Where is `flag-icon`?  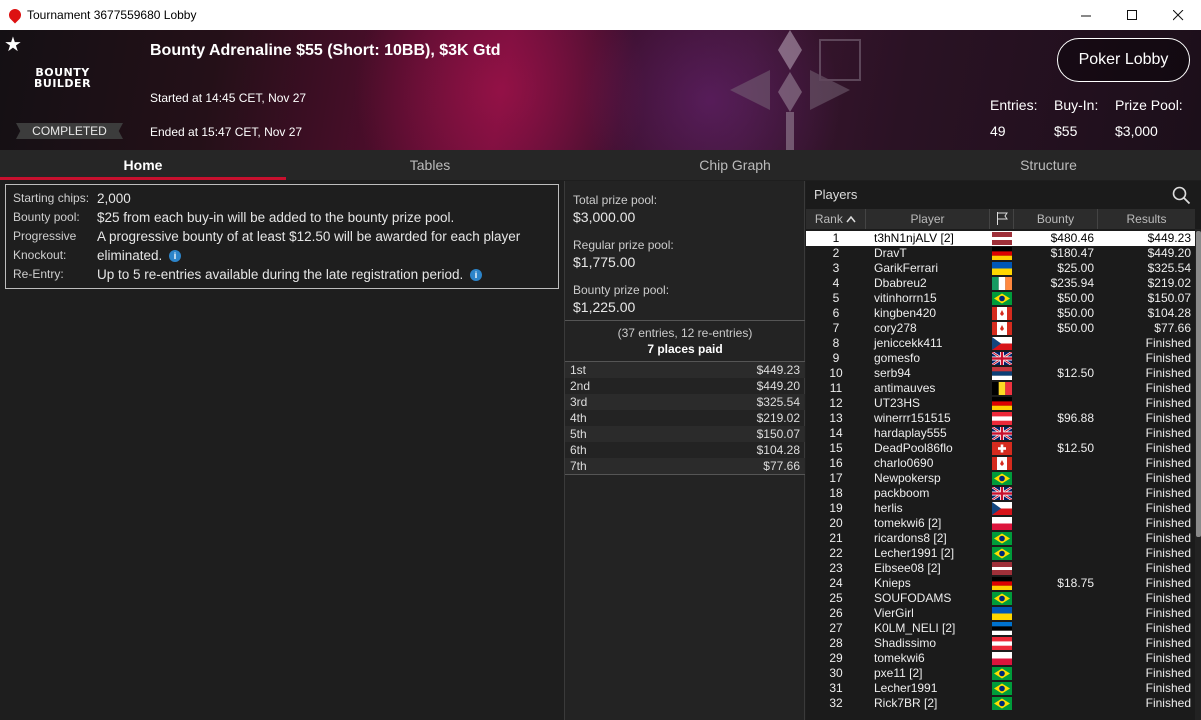 flag-icon is located at coordinates (1002, 218).